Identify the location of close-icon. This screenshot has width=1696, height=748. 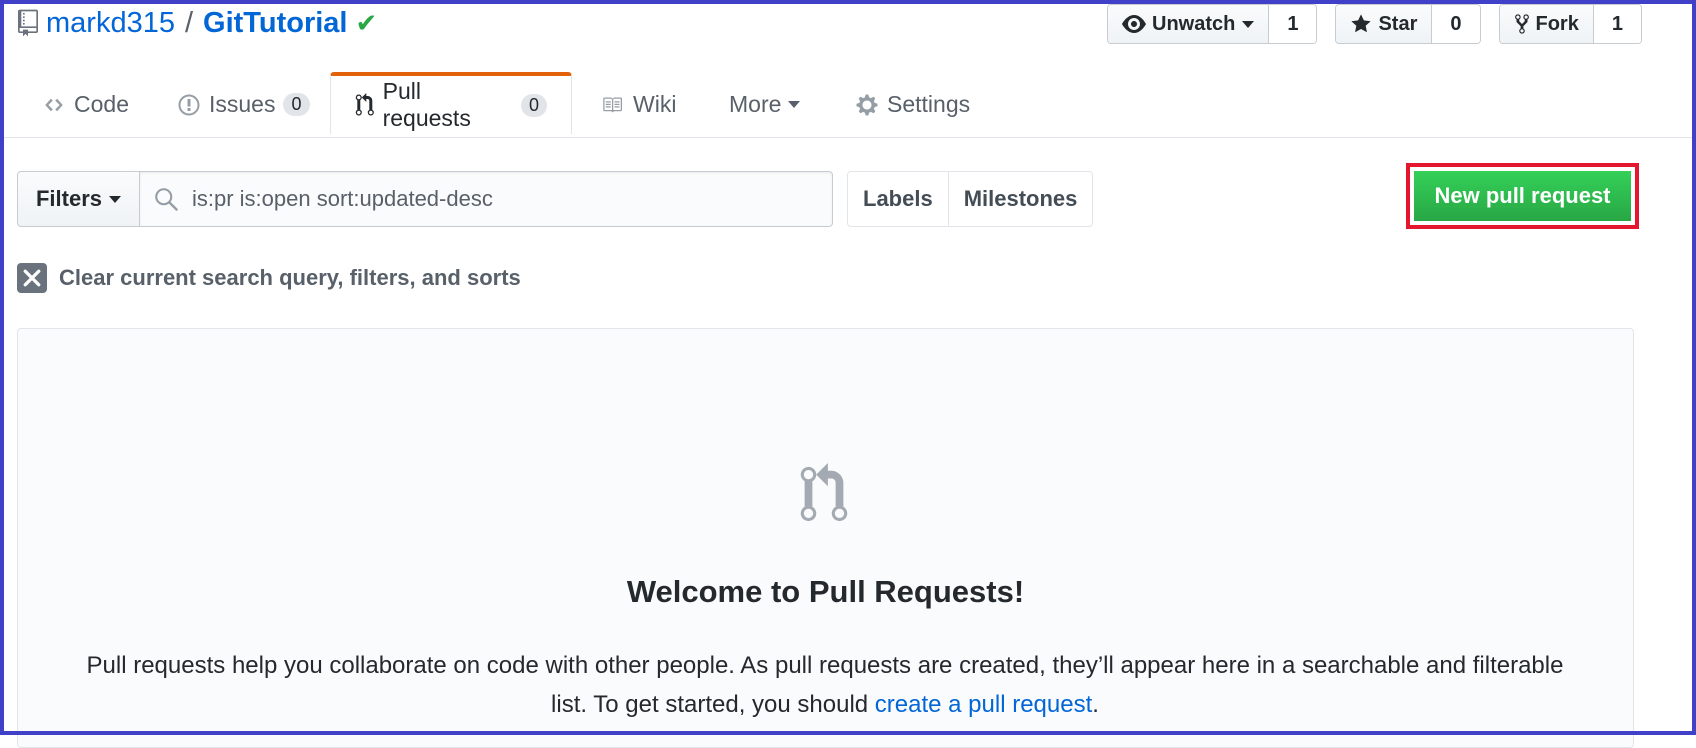
(32, 278).